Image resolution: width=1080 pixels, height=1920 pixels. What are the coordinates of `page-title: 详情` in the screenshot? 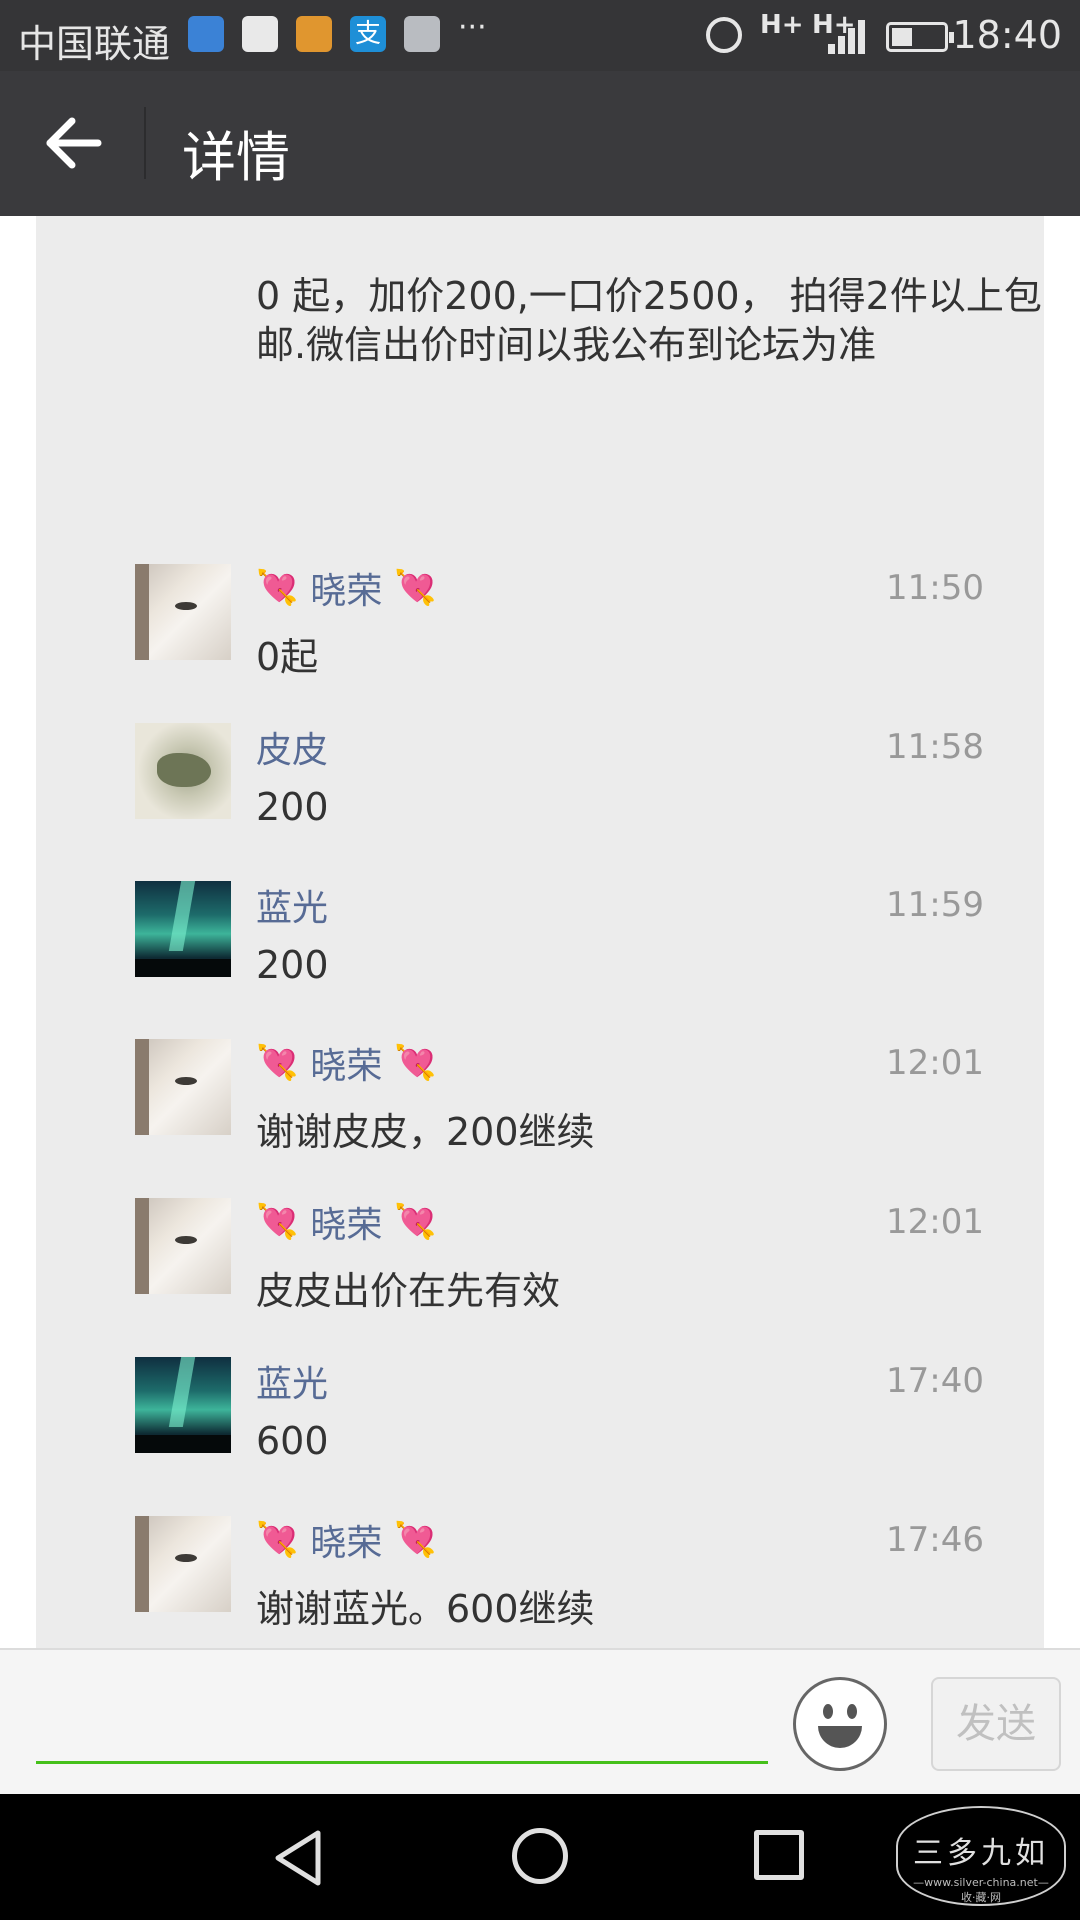 It's located at (236, 157).